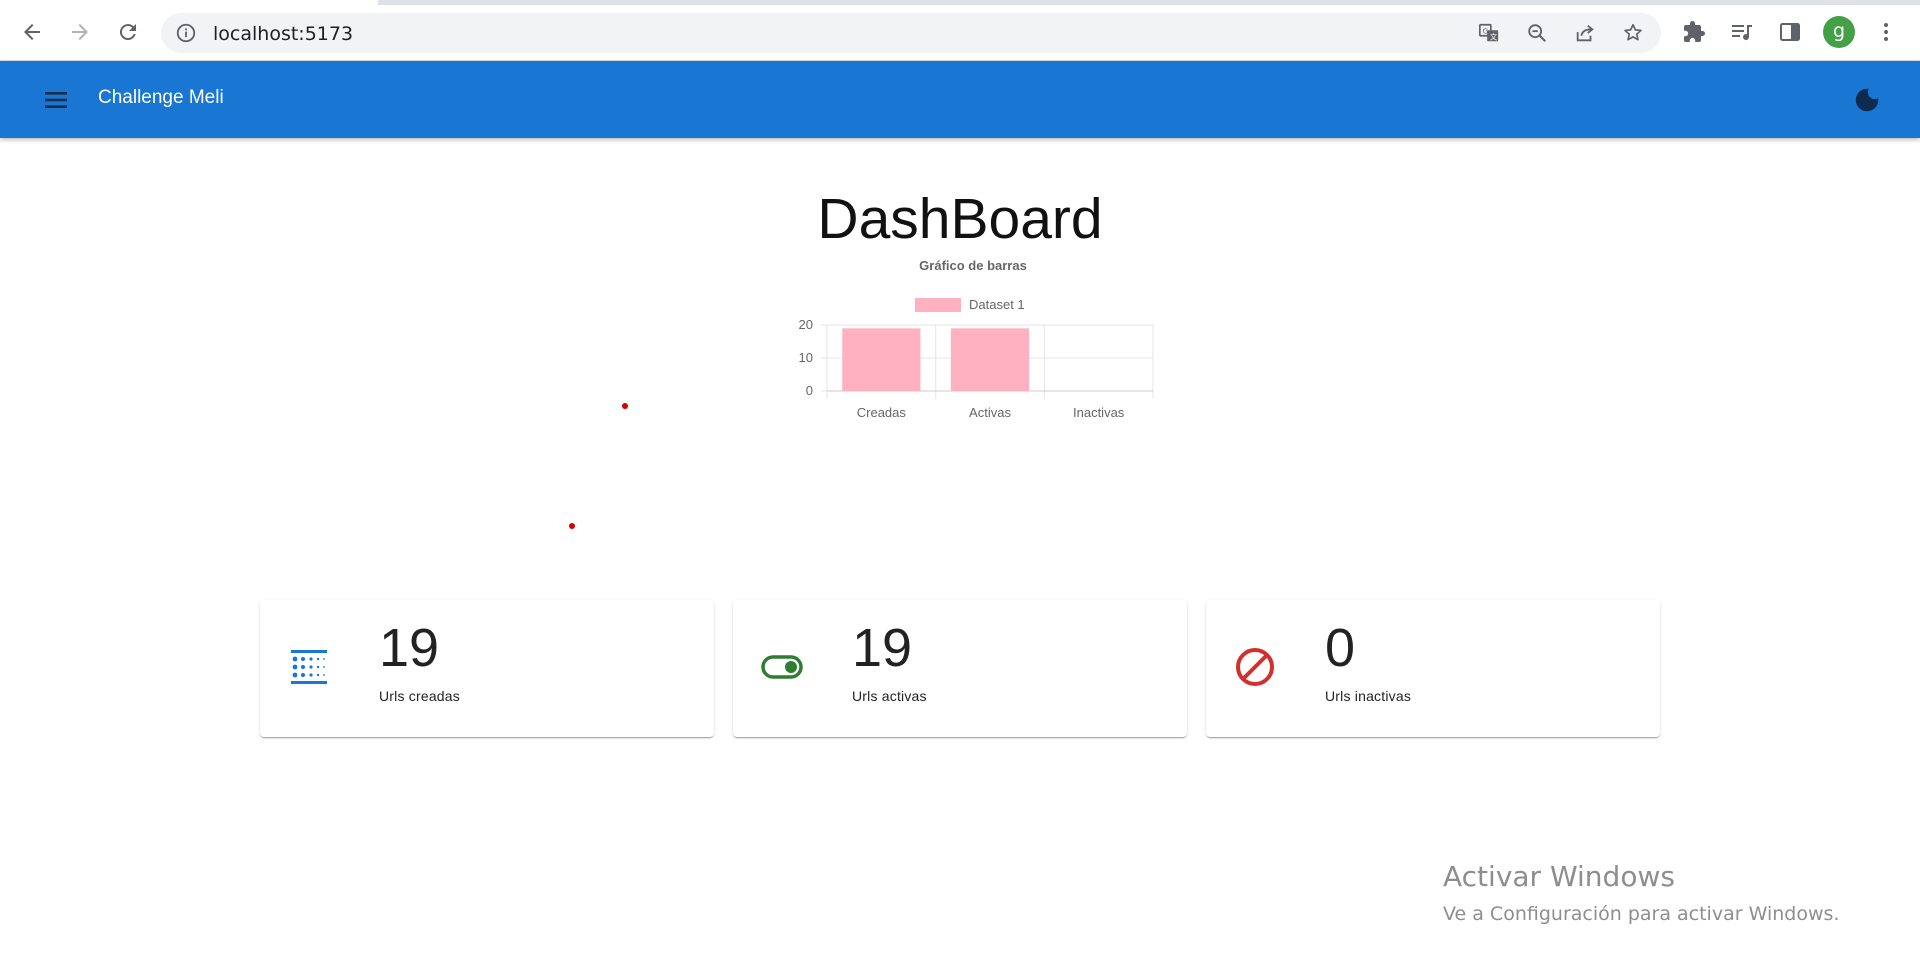 The width and height of the screenshot is (1920, 969). I want to click on tab-strip-bar, so click(1149, 2).